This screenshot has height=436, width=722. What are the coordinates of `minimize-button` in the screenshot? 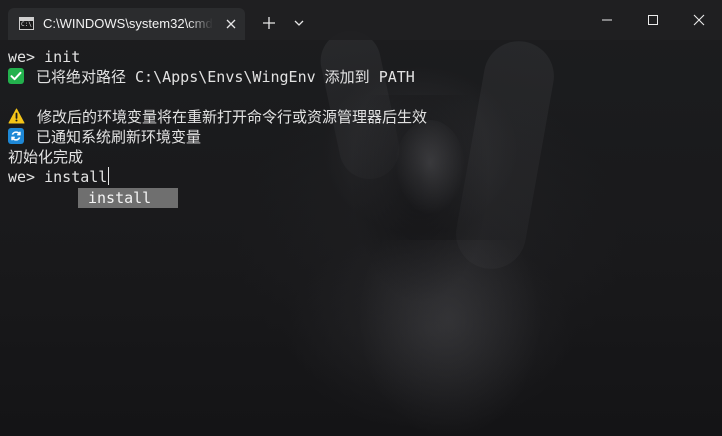 It's located at (607, 20).